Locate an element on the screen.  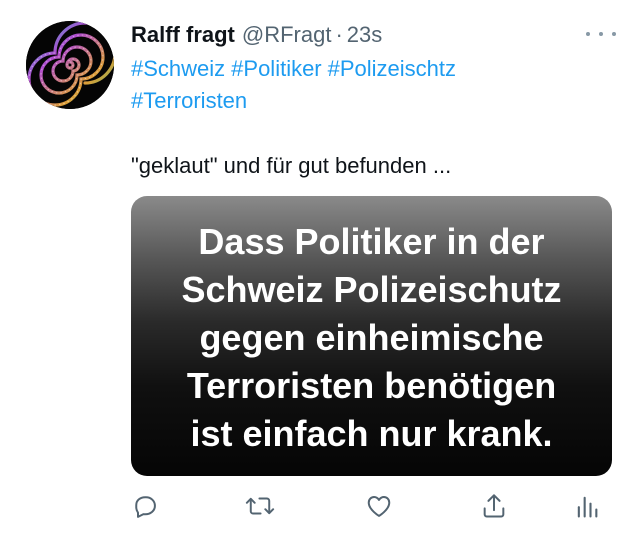
share-button is located at coordinates (494, 506).